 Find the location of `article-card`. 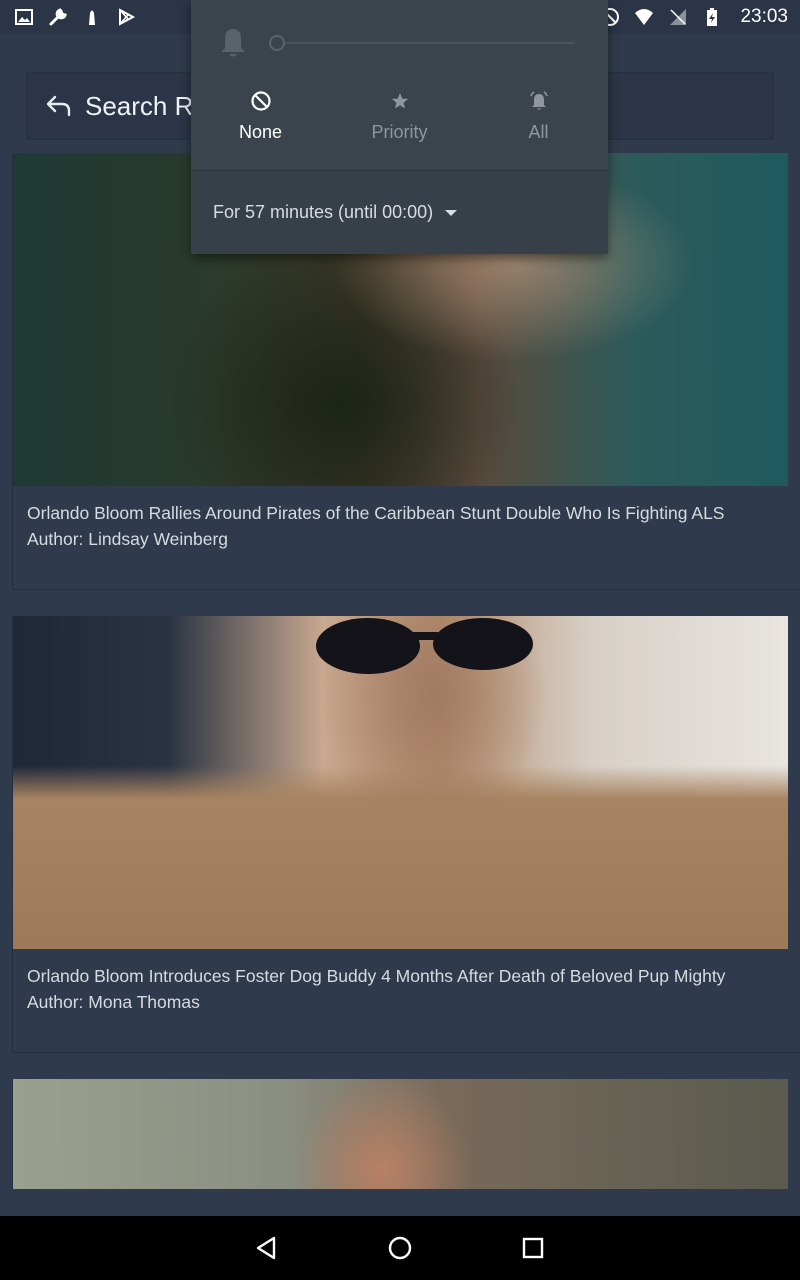

article-card is located at coordinates (406, 1134).